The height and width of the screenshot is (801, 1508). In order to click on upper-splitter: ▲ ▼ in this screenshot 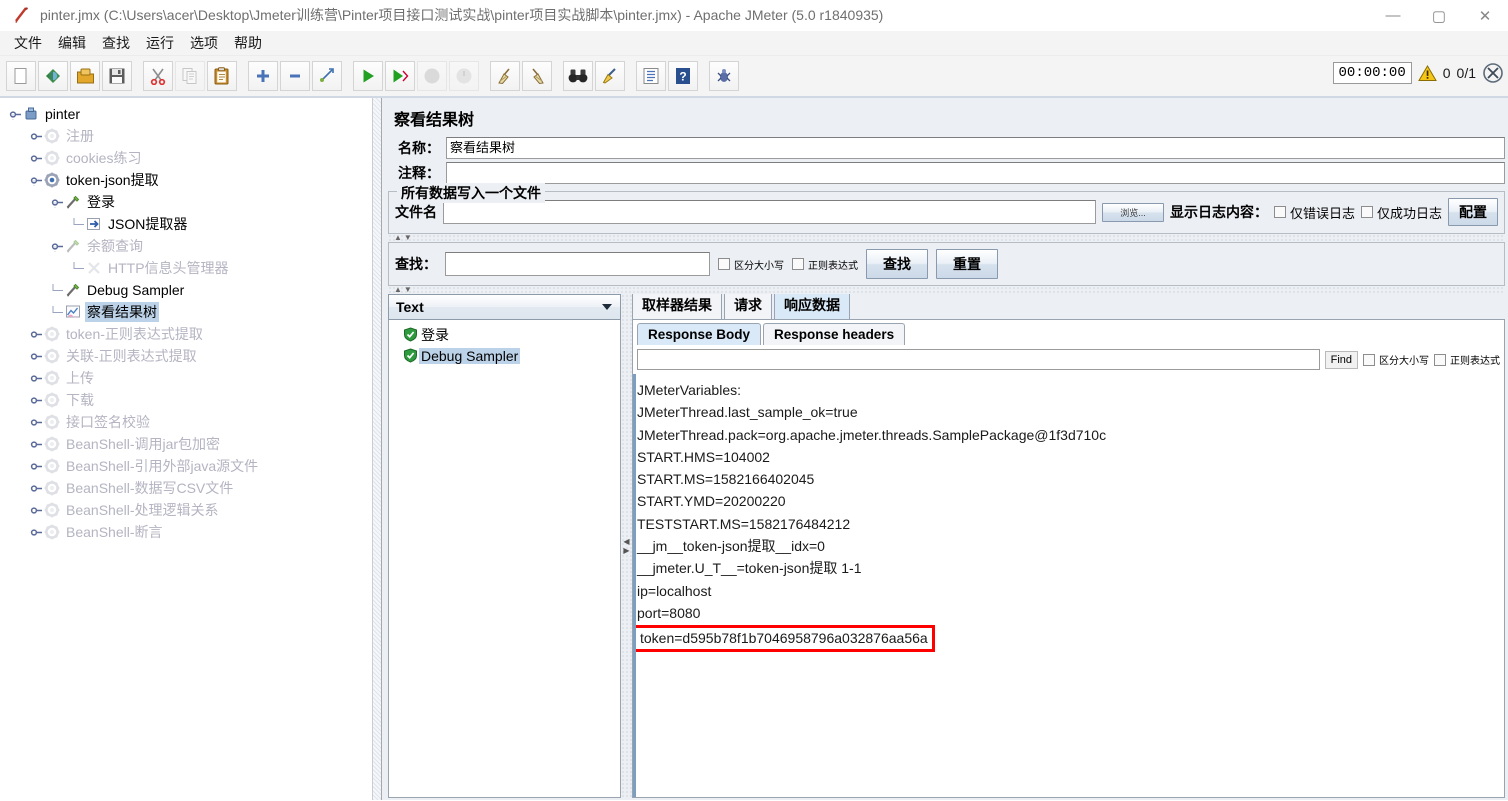, I will do `click(946, 238)`.